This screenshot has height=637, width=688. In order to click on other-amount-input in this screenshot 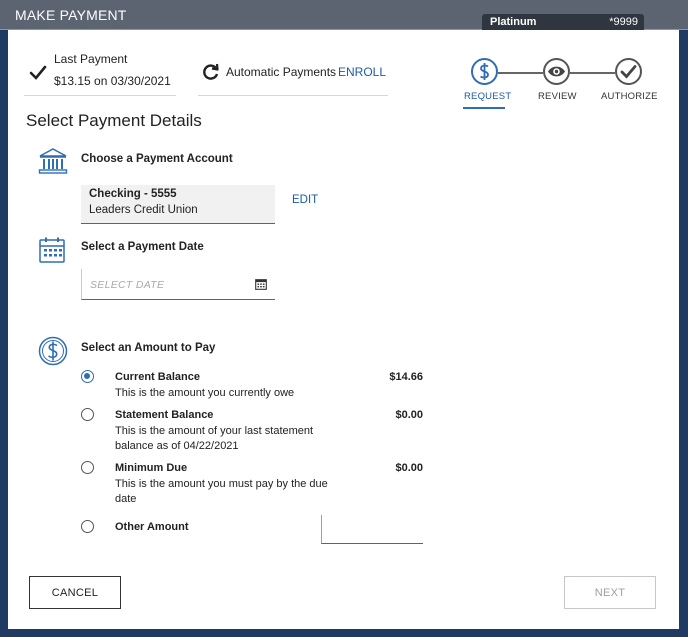, I will do `click(372, 529)`.